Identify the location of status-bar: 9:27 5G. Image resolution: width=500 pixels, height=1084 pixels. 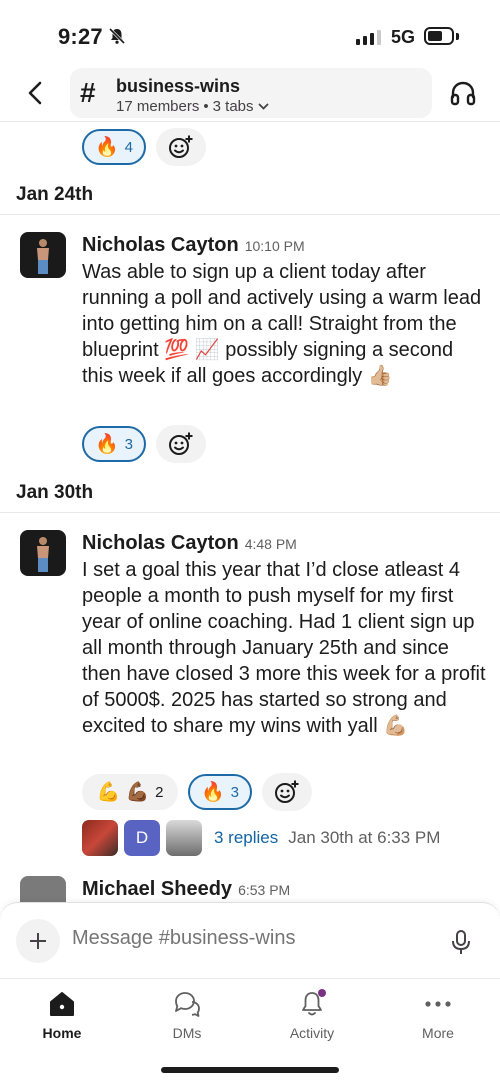
(250, 31).